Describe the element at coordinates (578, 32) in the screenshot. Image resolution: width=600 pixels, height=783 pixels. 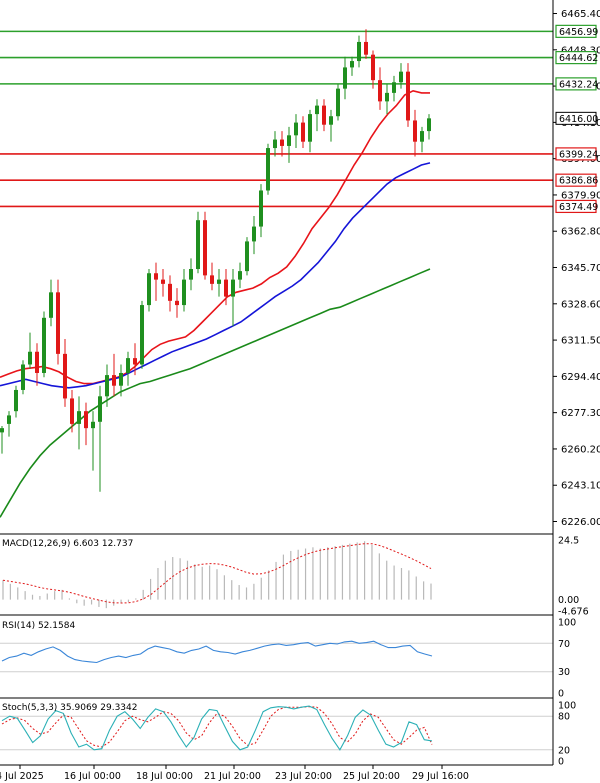
I see `resistance-level-value: 6456.99` at that location.